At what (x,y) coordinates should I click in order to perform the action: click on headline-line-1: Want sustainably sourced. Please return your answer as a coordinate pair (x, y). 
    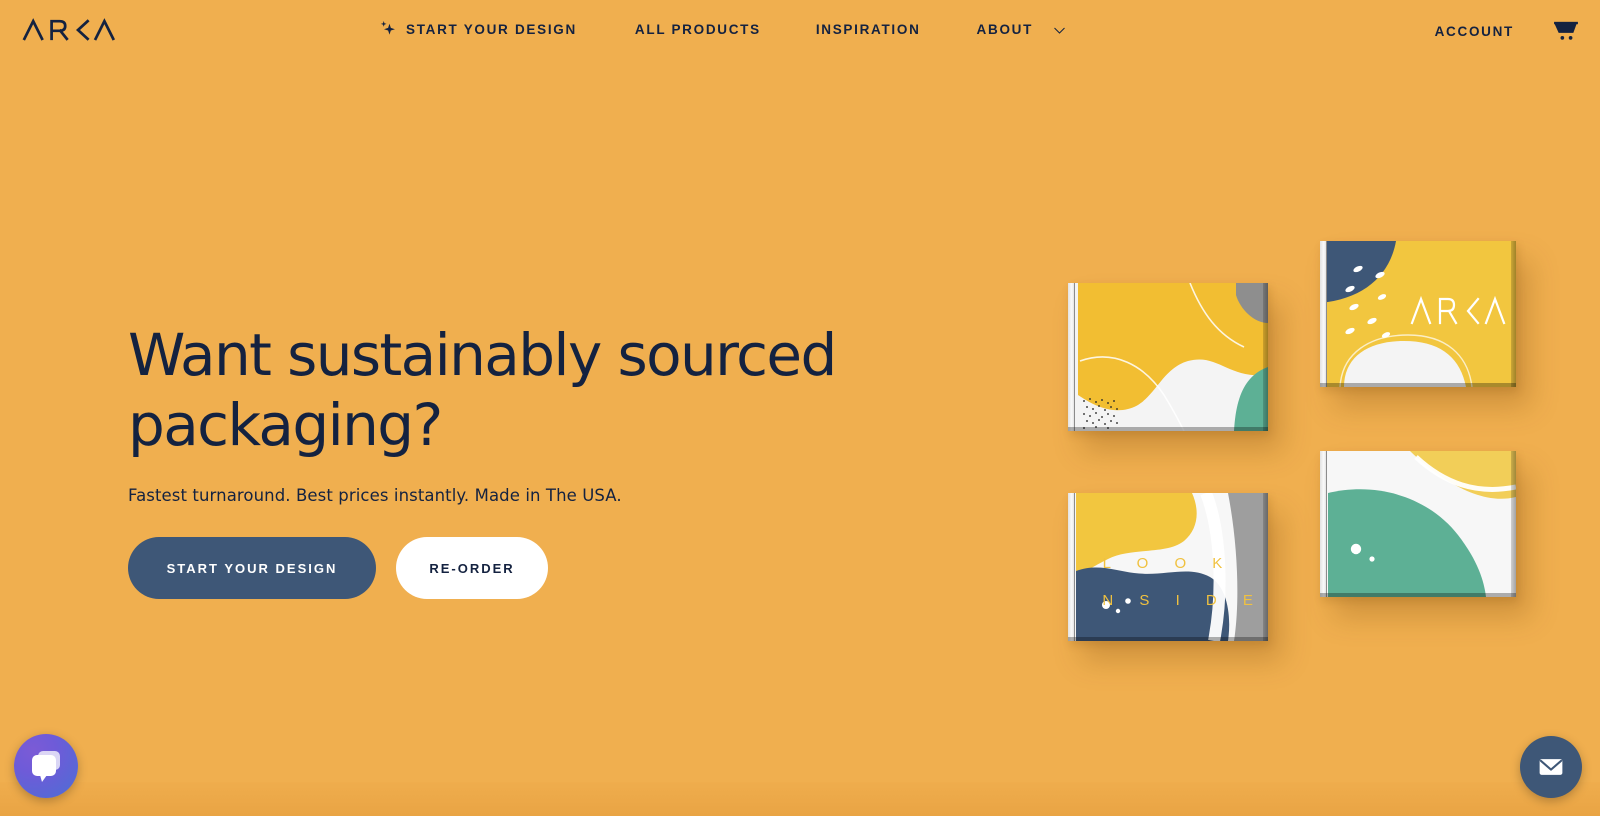
    Looking at the image, I should click on (482, 355).